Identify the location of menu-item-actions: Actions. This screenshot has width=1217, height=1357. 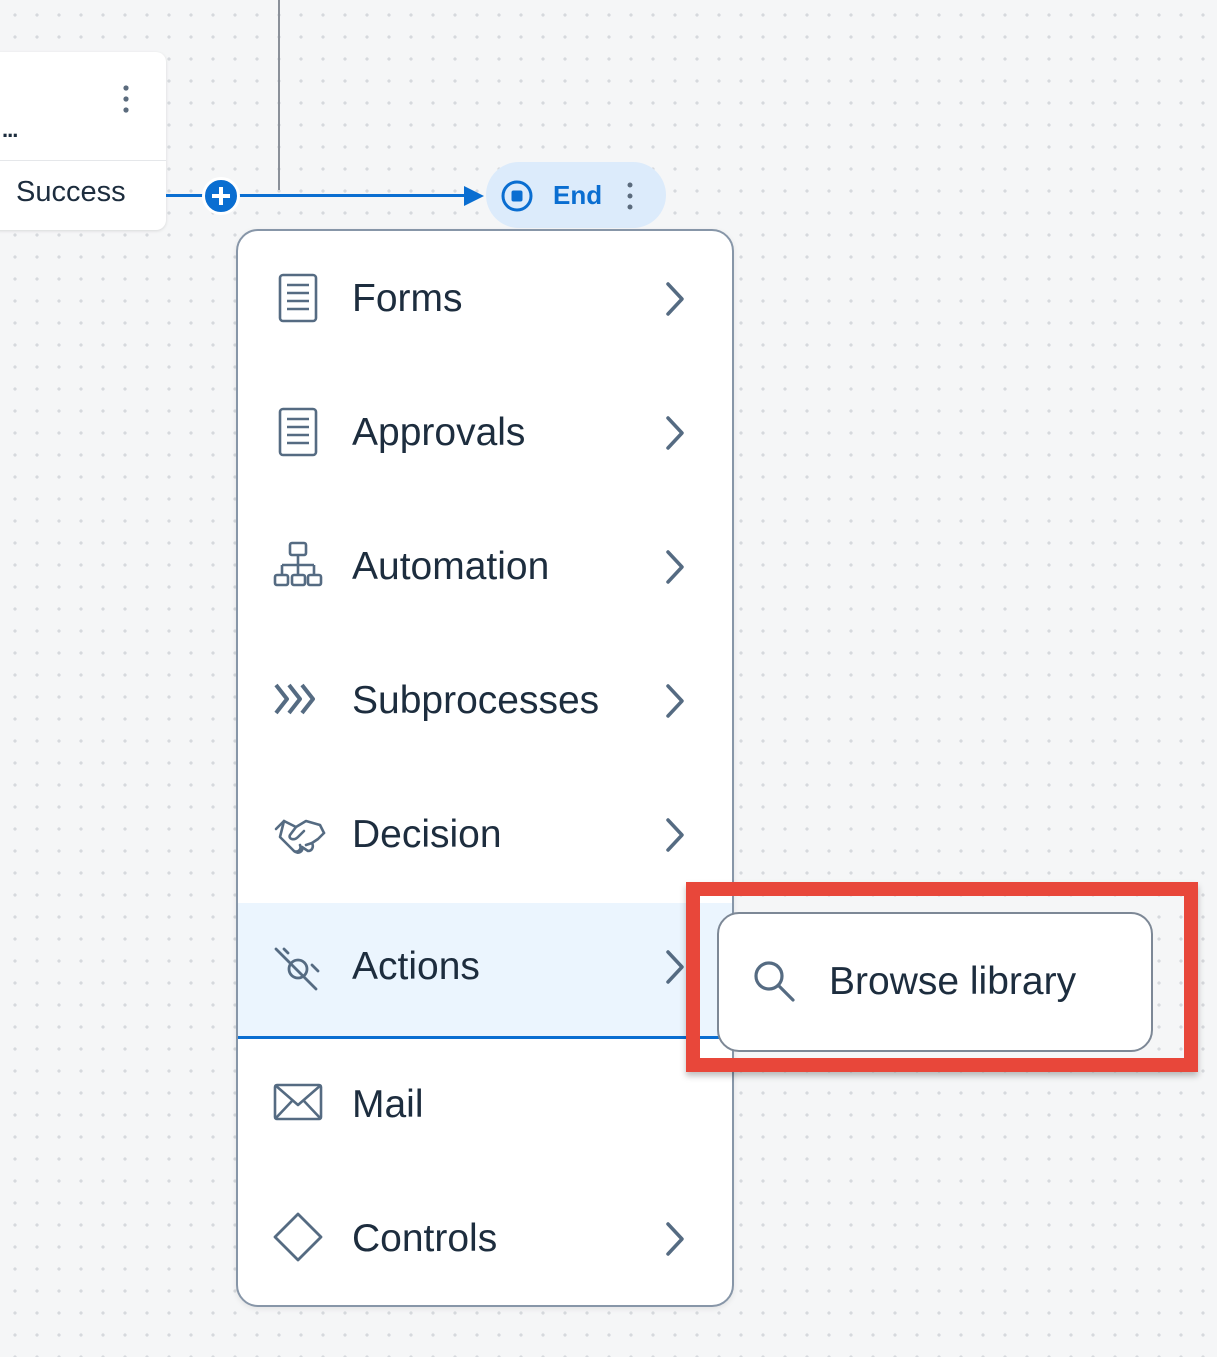
(485, 971).